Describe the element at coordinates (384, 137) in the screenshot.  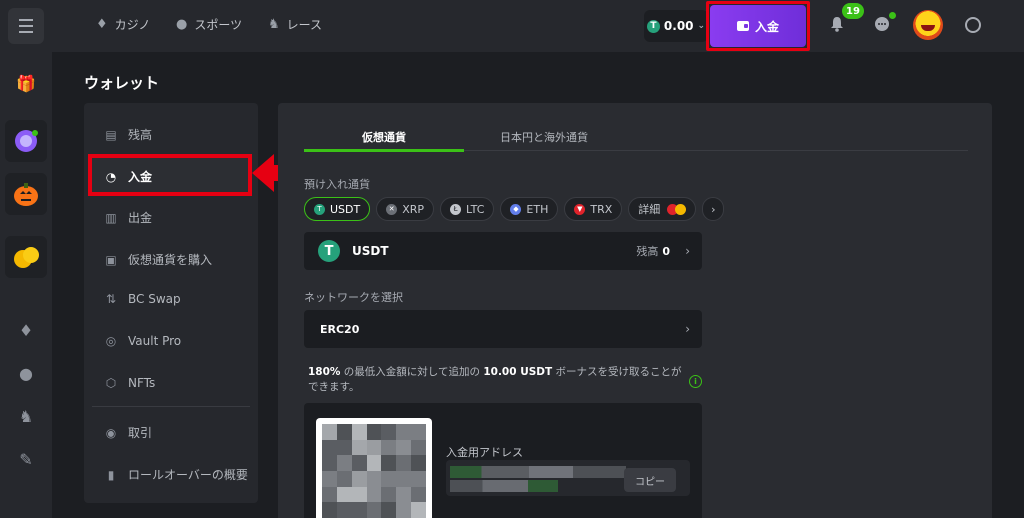
I see `tab-crypto: 仮想通貨` at that location.